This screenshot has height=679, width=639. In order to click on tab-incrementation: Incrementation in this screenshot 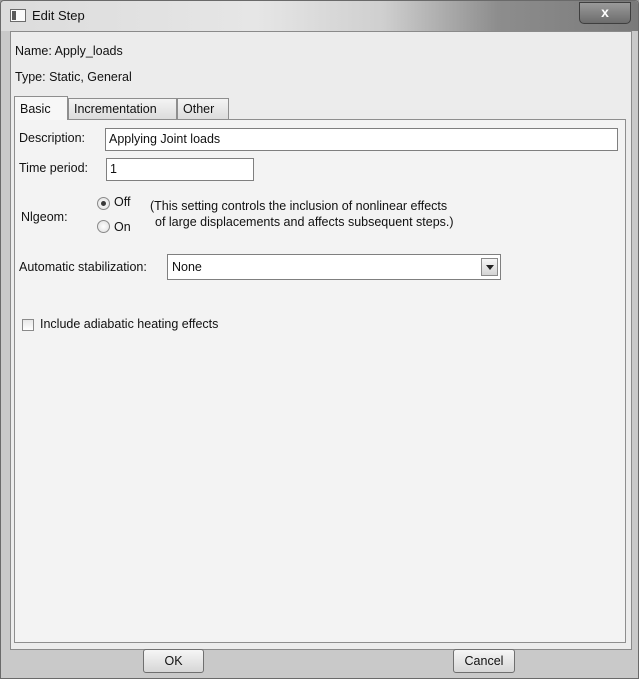, I will do `click(122, 108)`.